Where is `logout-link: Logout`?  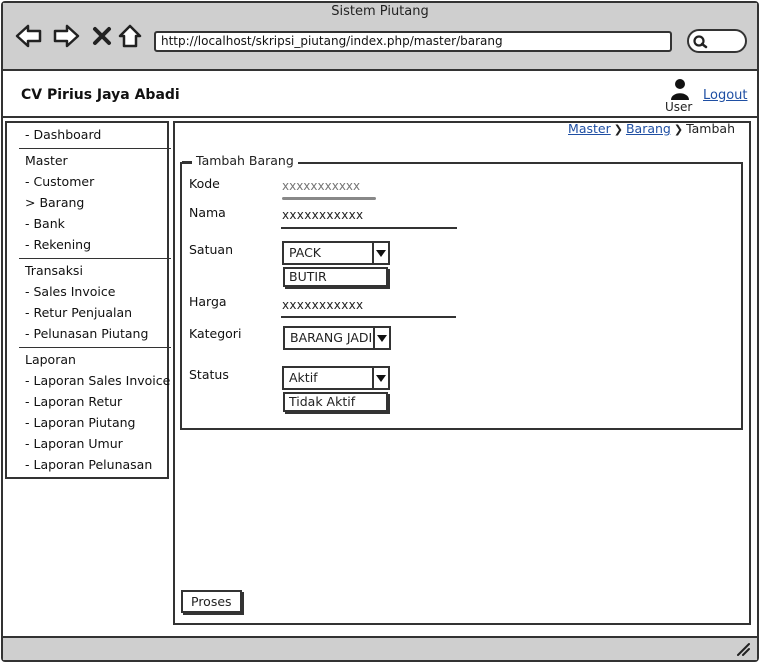 logout-link: Logout is located at coordinates (725, 95).